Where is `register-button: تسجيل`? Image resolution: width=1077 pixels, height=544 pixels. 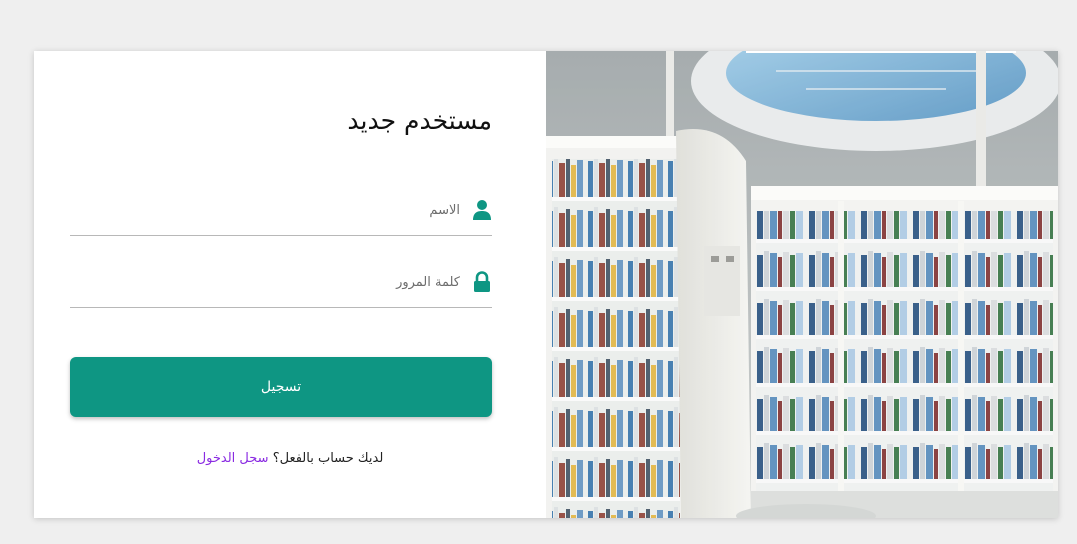 register-button: تسجيل is located at coordinates (281, 387).